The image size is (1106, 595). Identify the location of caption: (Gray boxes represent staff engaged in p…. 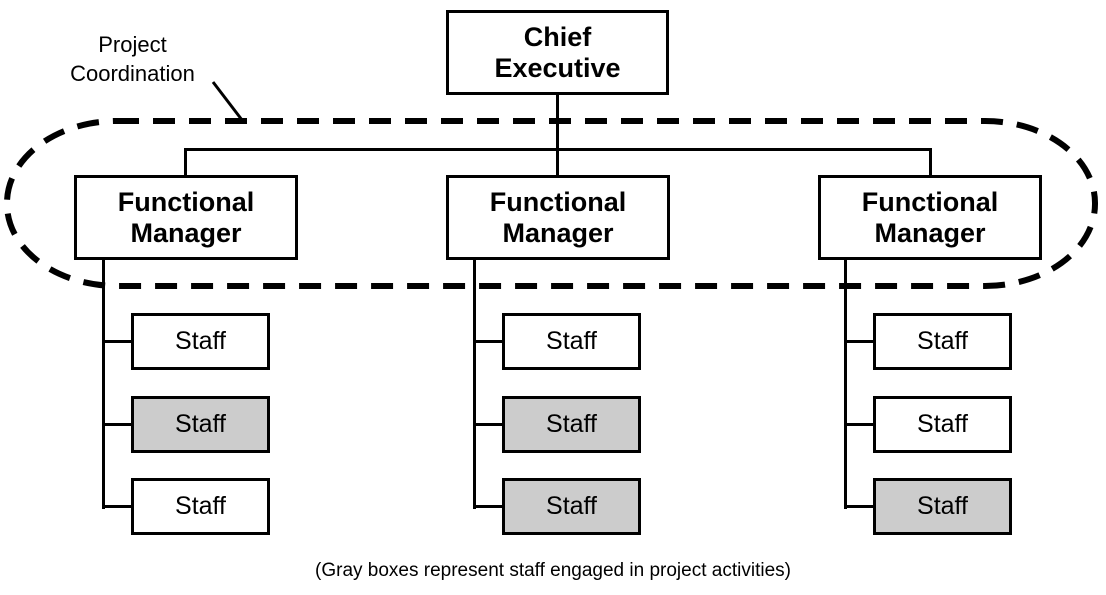
(553, 570).